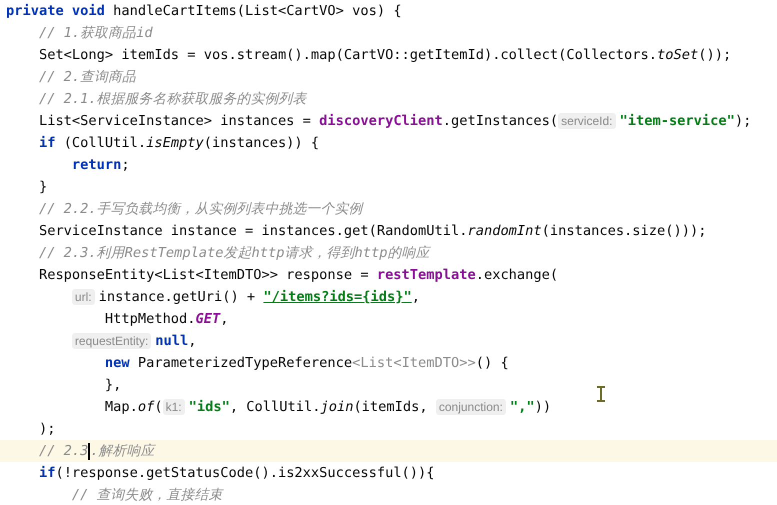 This screenshot has width=777, height=505. Describe the element at coordinates (686, 121) in the screenshot. I see `code-text: "item-service");` at that location.